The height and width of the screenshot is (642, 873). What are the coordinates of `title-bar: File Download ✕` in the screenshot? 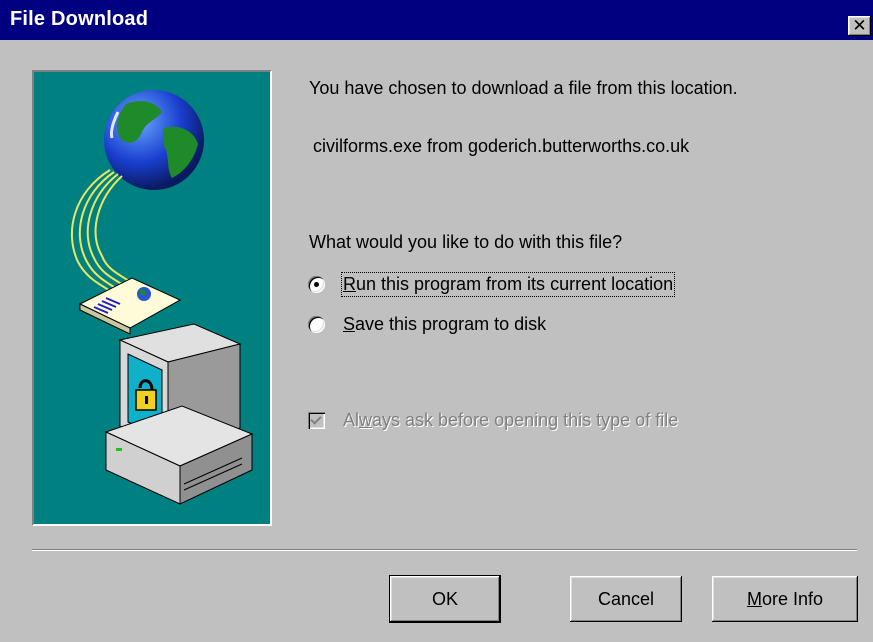 It's located at (436, 20).